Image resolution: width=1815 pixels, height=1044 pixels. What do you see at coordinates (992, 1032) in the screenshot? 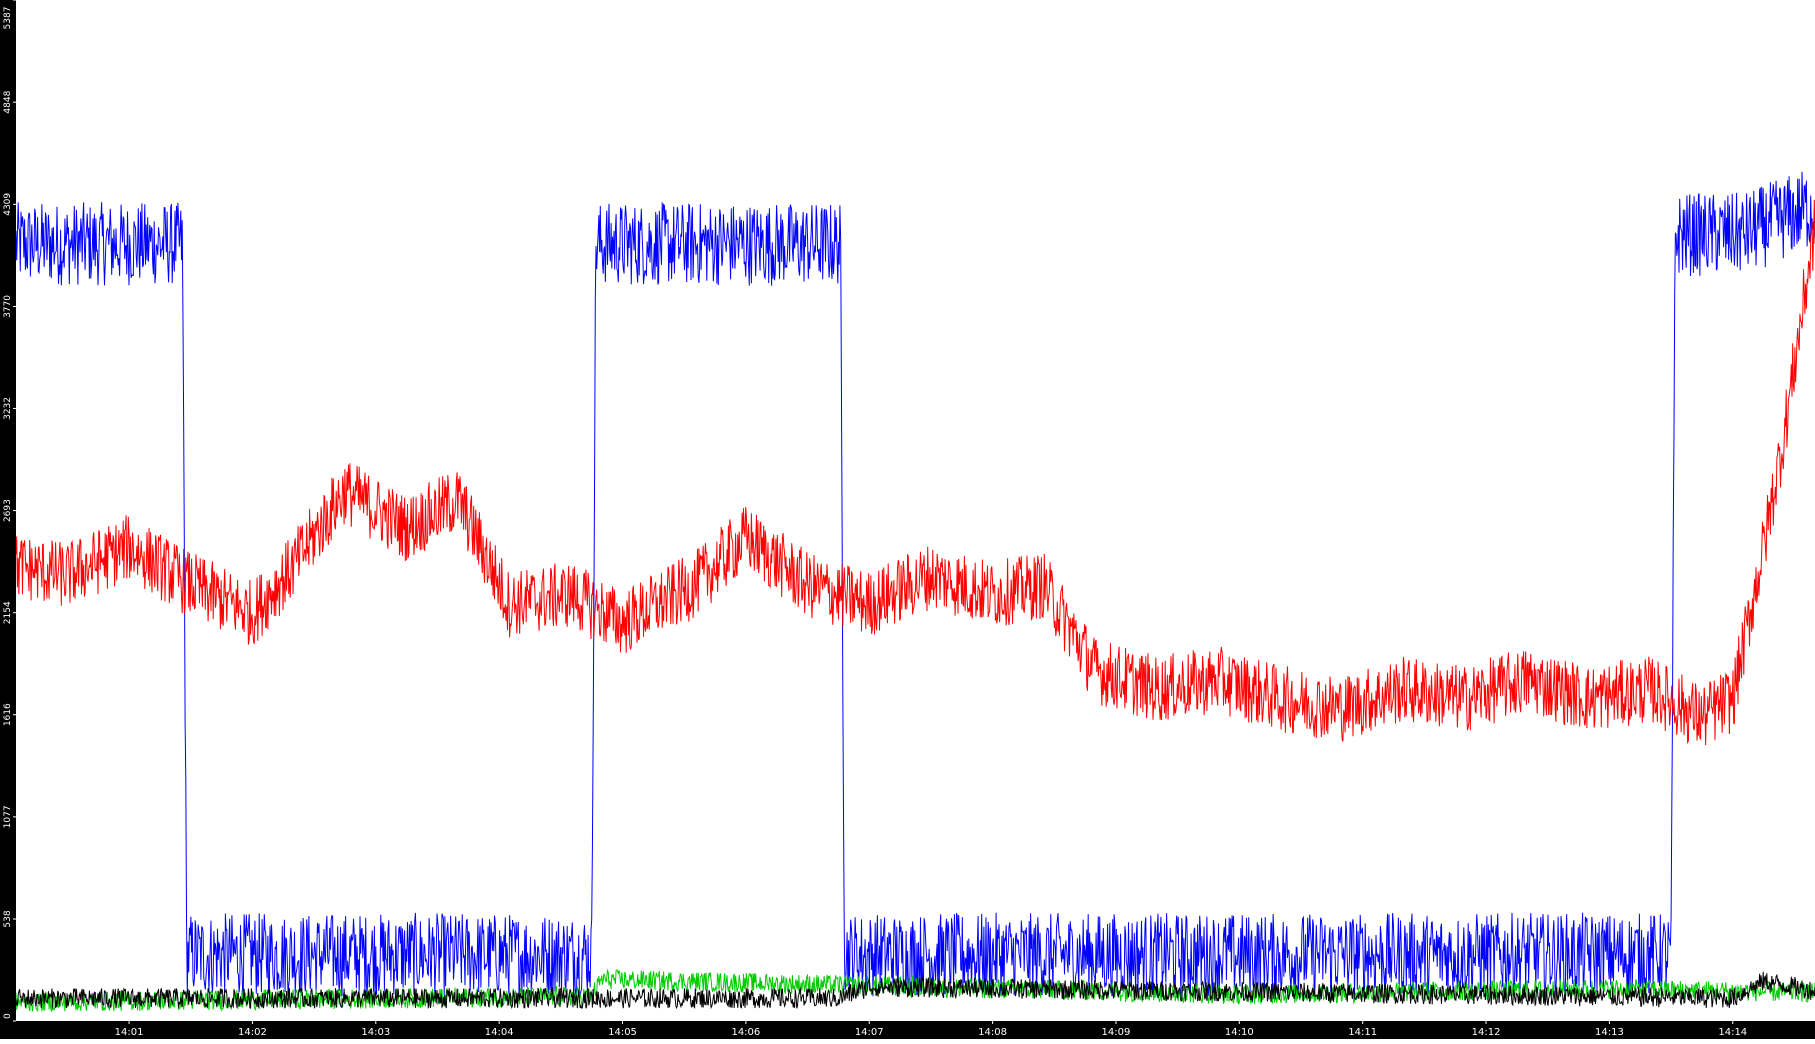
I see `x-tick-label: 14:08` at bounding box center [992, 1032].